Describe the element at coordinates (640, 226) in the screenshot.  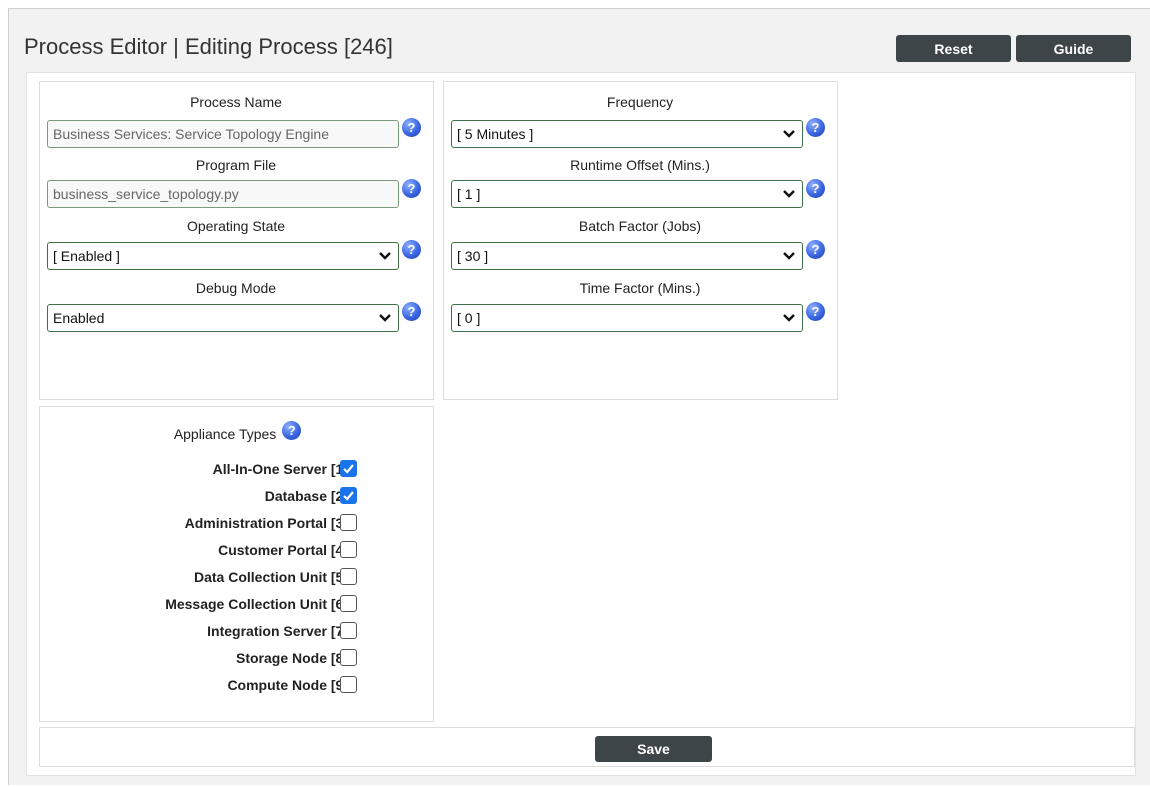
I see `batch-factor-label: Batch Factor (Jobs)` at that location.